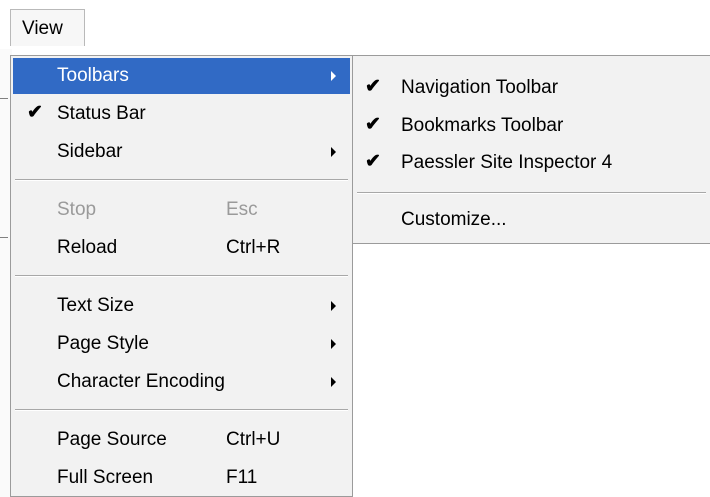 The image size is (710, 497). Describe the element at coordinates (181, 306) in the screenshot. I see `menu-item-text-size: Text Size` at that location.